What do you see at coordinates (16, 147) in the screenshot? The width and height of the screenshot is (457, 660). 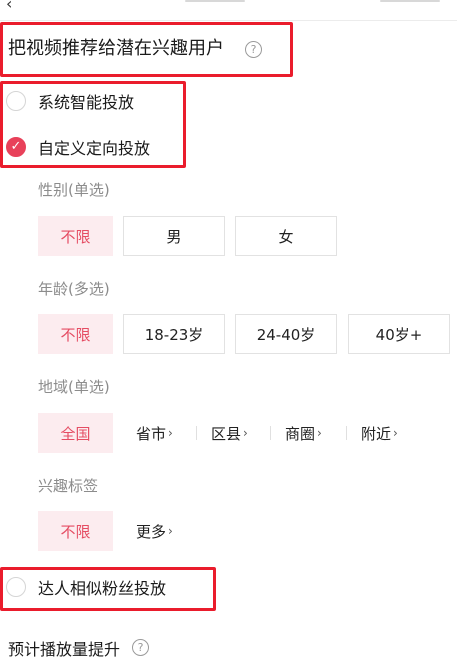 I see `checked-radio-icon: ✓` at bounding box center [16, 147].